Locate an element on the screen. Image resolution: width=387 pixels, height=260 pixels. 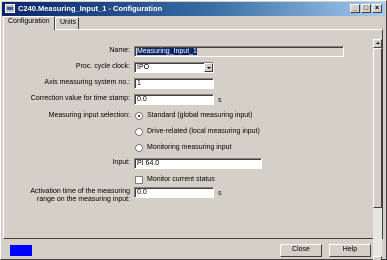
scroll-track is located at coordinates (377, 152).